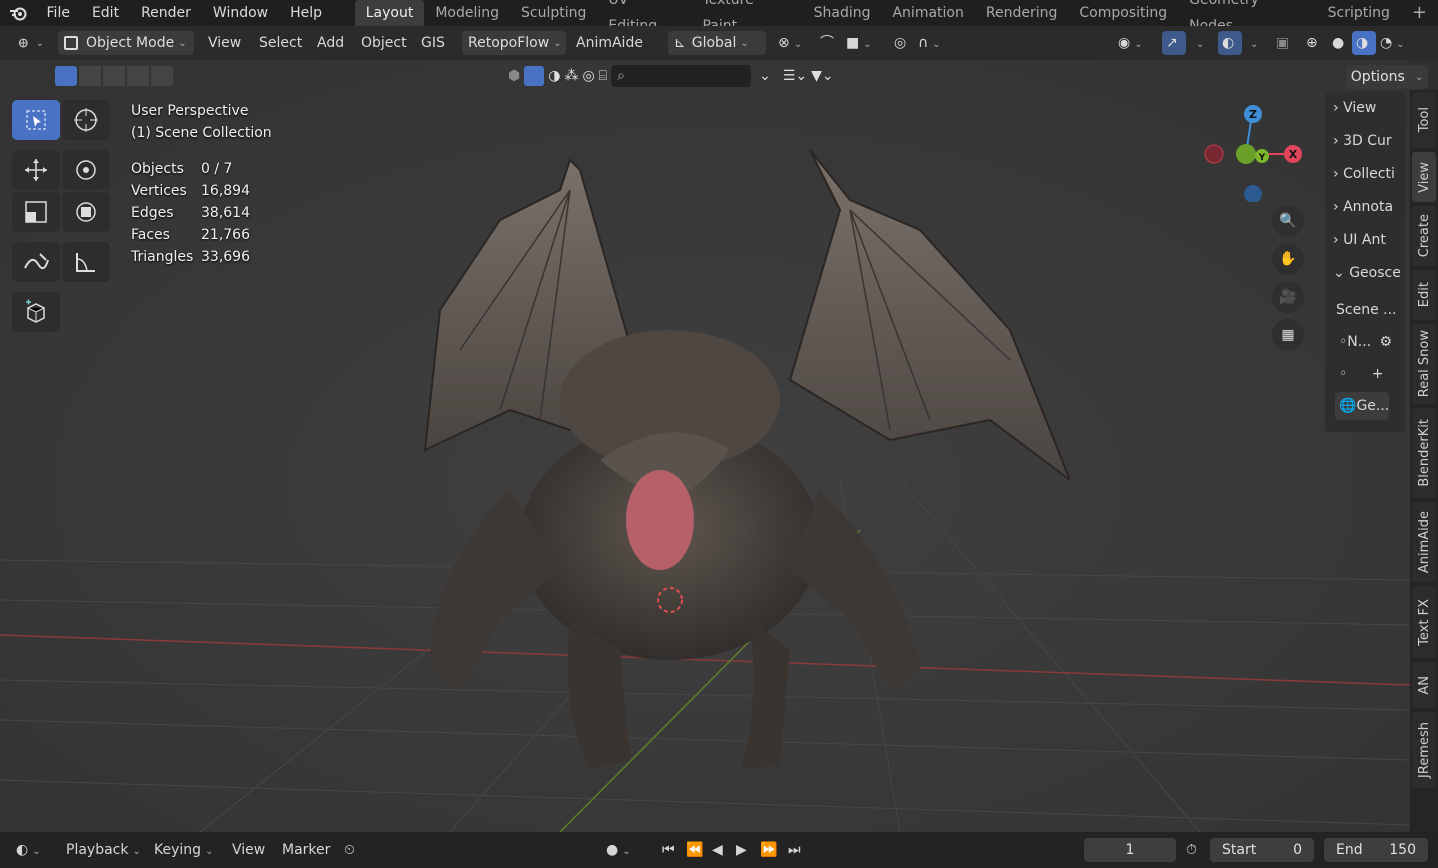  I want to click on tab-rendering: Rendering, so click(1022, 13).